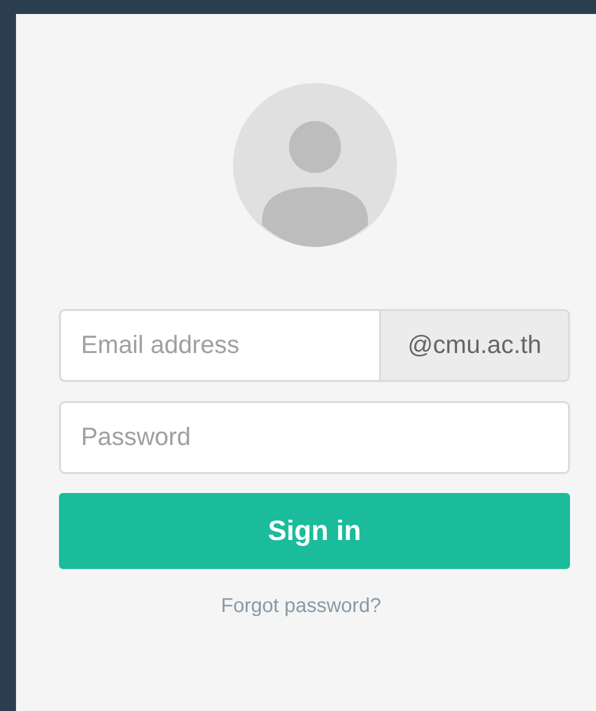 This screenshot has height=711, width=596. I want to click on domain-suffix: @cmu.ac.th, so click(475, 345).